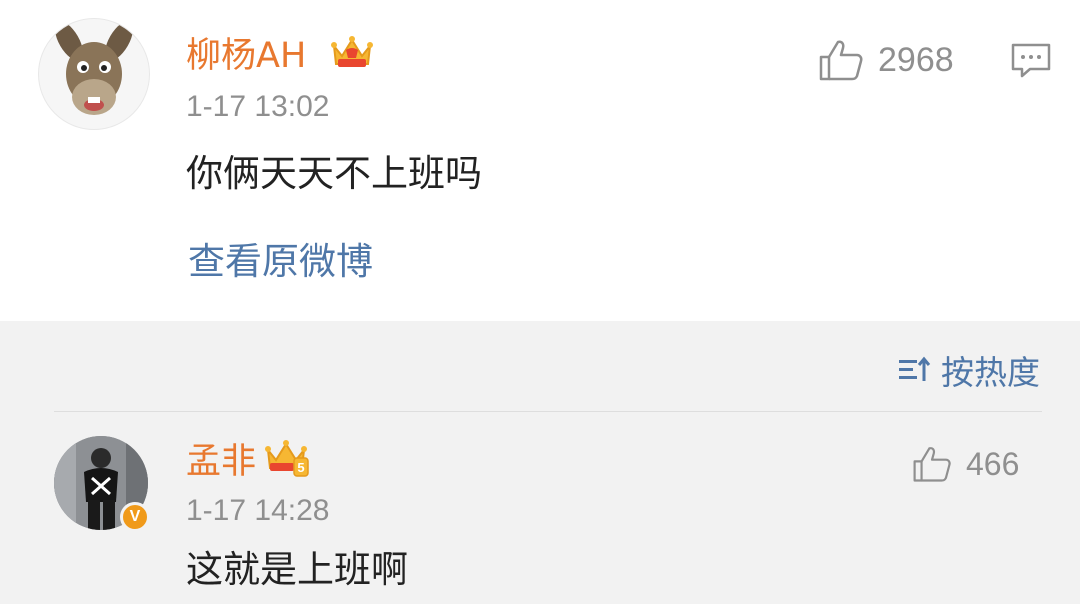 Image resolution: width=1080 pixels, height=604 pixels. Describe the element at coordinates (1031, 61) in the screenshot. I see `comment-icon` at that location.